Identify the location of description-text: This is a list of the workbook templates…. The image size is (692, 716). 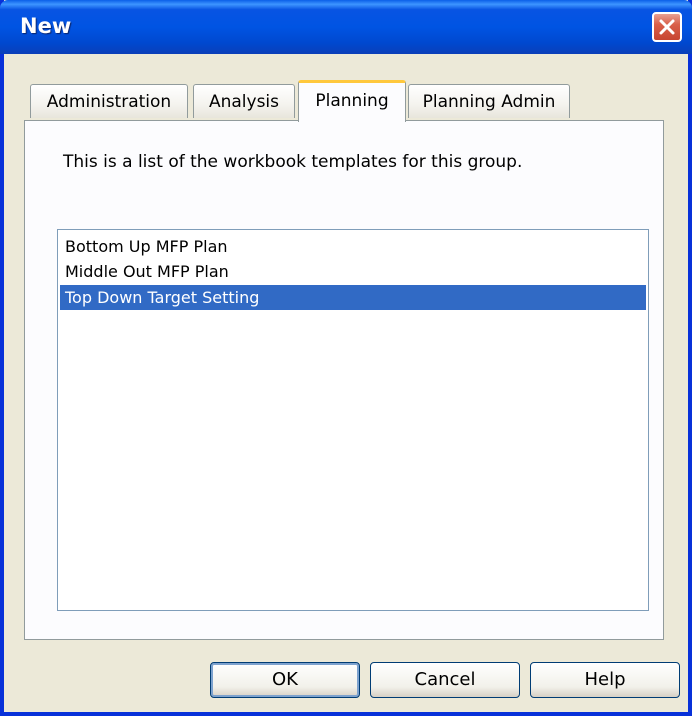
(293, 162).